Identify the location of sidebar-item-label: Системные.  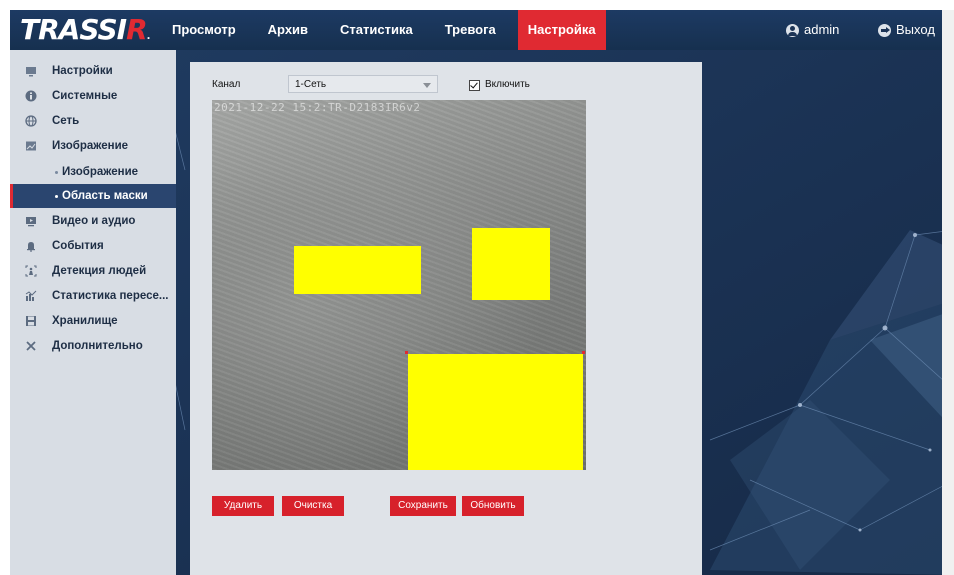
(85, 96).